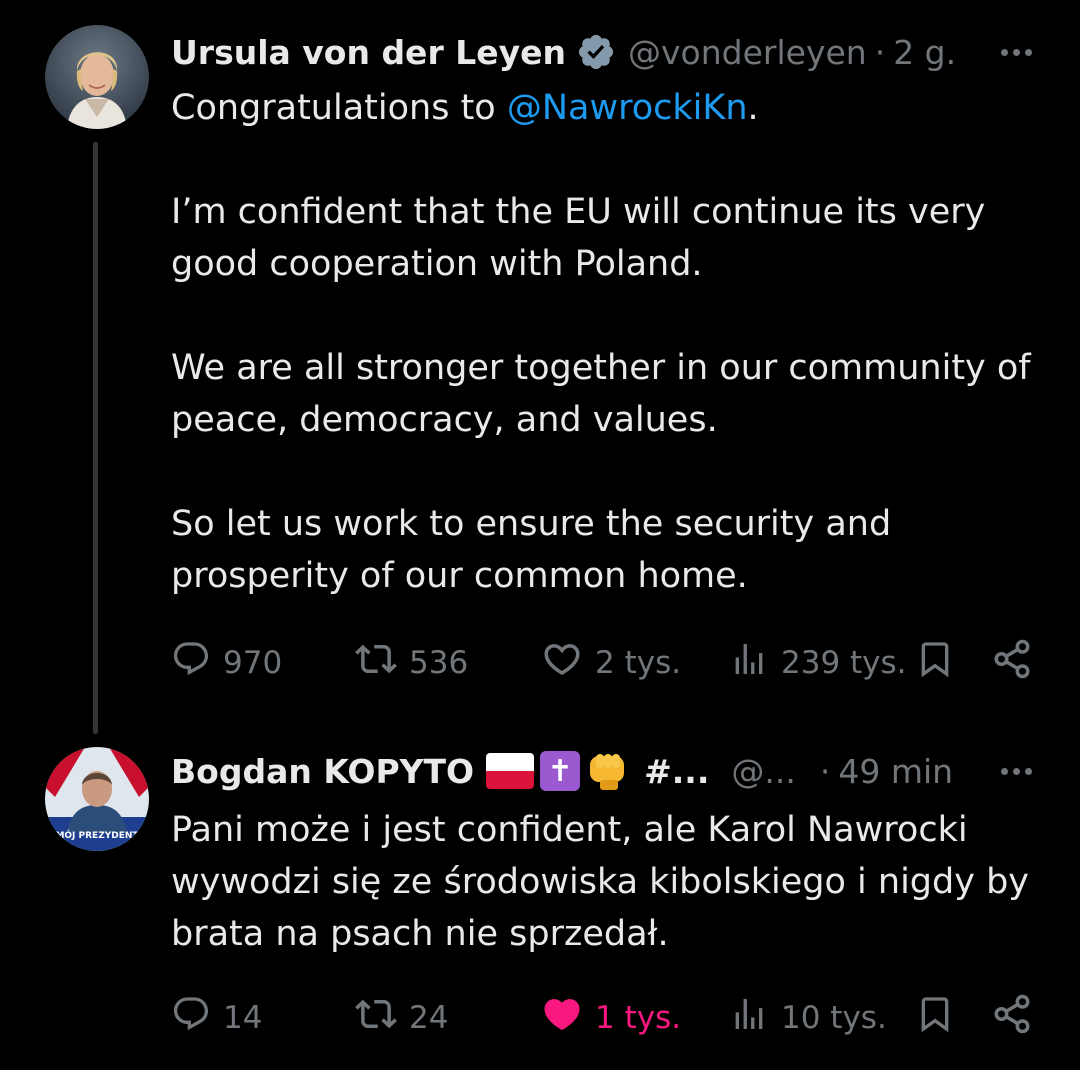  Describe the element at coordinates (97, 77) in the screenshot. I see `avatar` at that location.